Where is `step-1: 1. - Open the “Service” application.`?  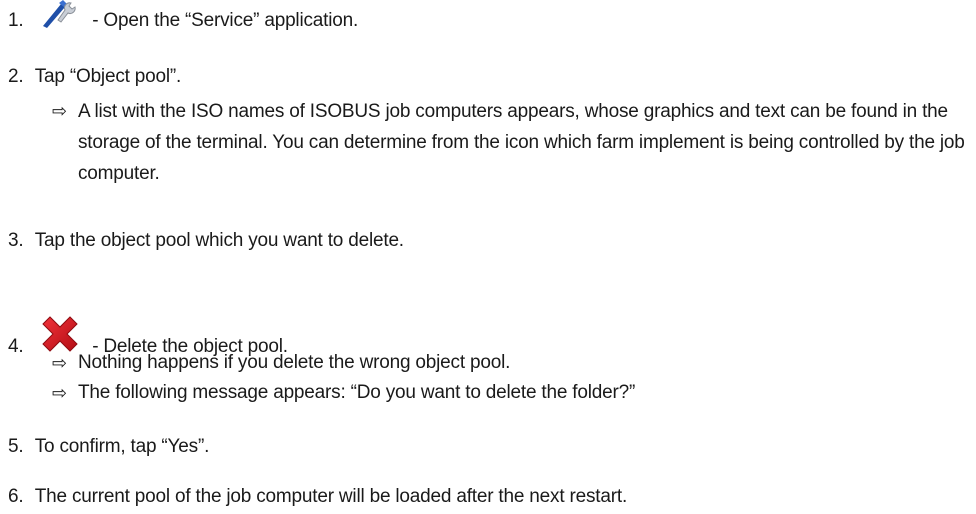
step-1: 1. - Open the “Service” application. is located at coordinates (183, 17).